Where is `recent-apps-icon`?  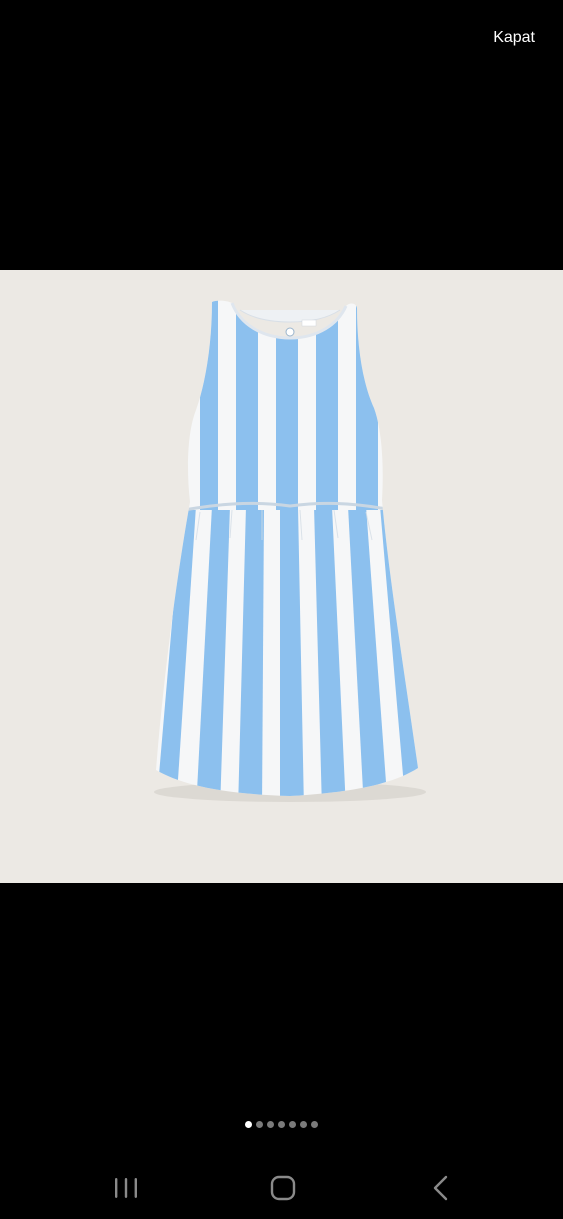
recent-apps-icon is located at coordinates (126, 1188).